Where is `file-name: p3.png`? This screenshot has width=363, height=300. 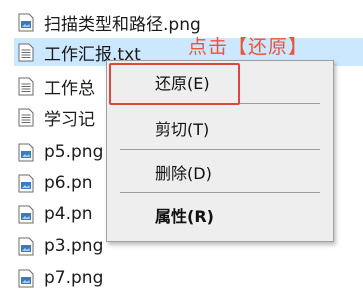
file-name: p3.png is located at coordinates (74, 246).